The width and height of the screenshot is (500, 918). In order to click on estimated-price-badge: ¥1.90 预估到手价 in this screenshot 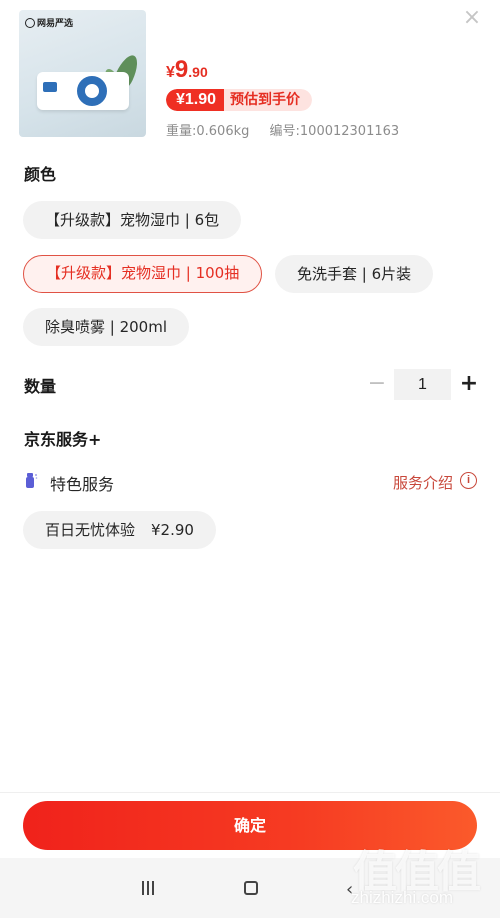, I will do `click(239, 100)`.